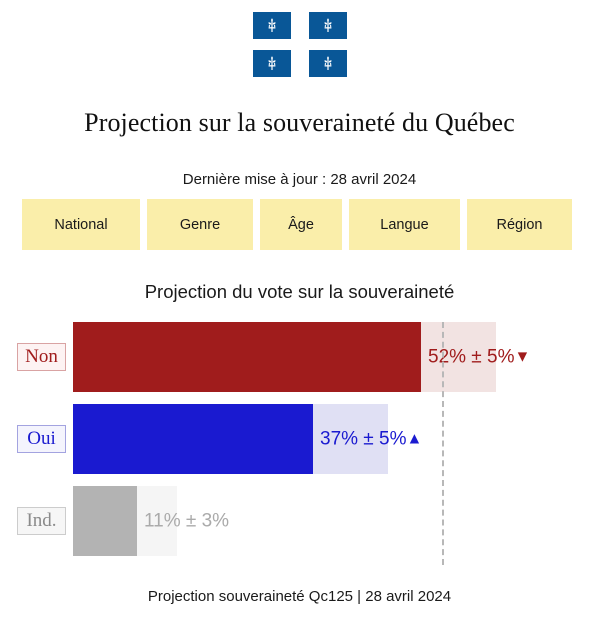  Describe the element at coordinates (41, 521) in the screenshot. I see `category-label-ind: Ind.` at that location.